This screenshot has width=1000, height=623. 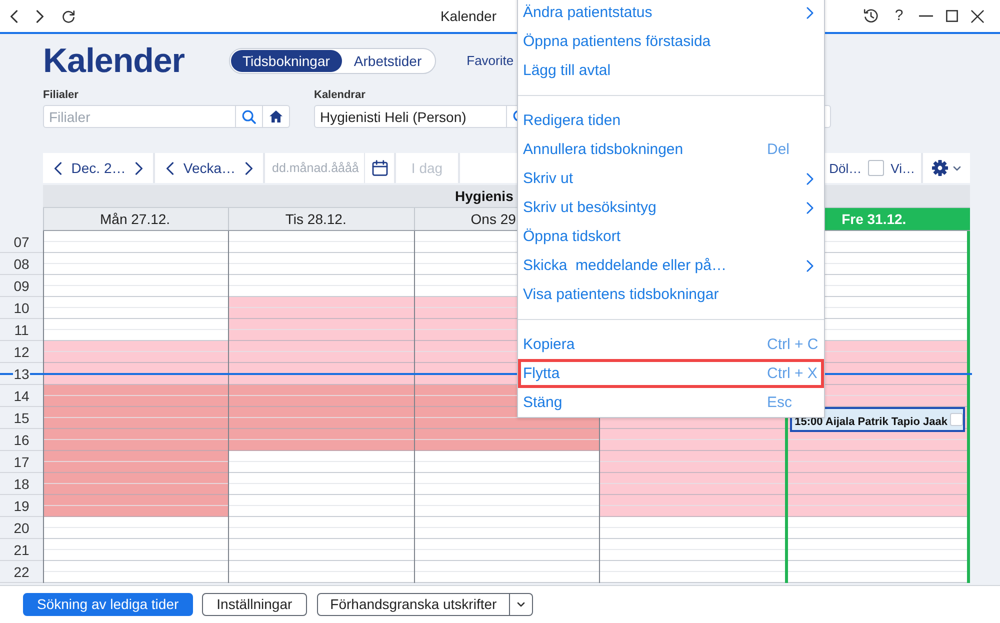 What do you see at coordinates (792, 373) in the screenshot?
I see `shortcut-text: Ctrl + X` at bounding box center [792, 373].